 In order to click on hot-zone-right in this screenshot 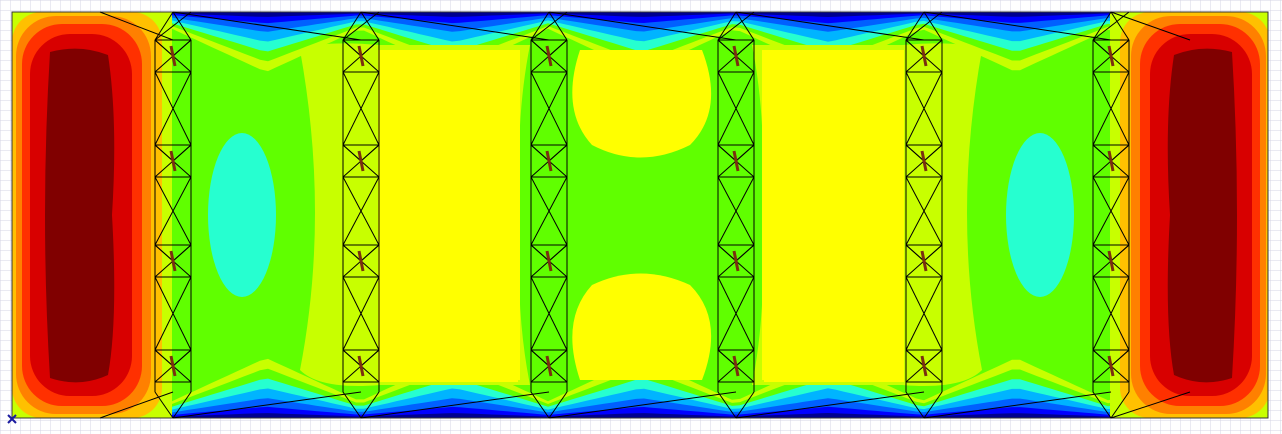, I will do `click(1189, 215)`.